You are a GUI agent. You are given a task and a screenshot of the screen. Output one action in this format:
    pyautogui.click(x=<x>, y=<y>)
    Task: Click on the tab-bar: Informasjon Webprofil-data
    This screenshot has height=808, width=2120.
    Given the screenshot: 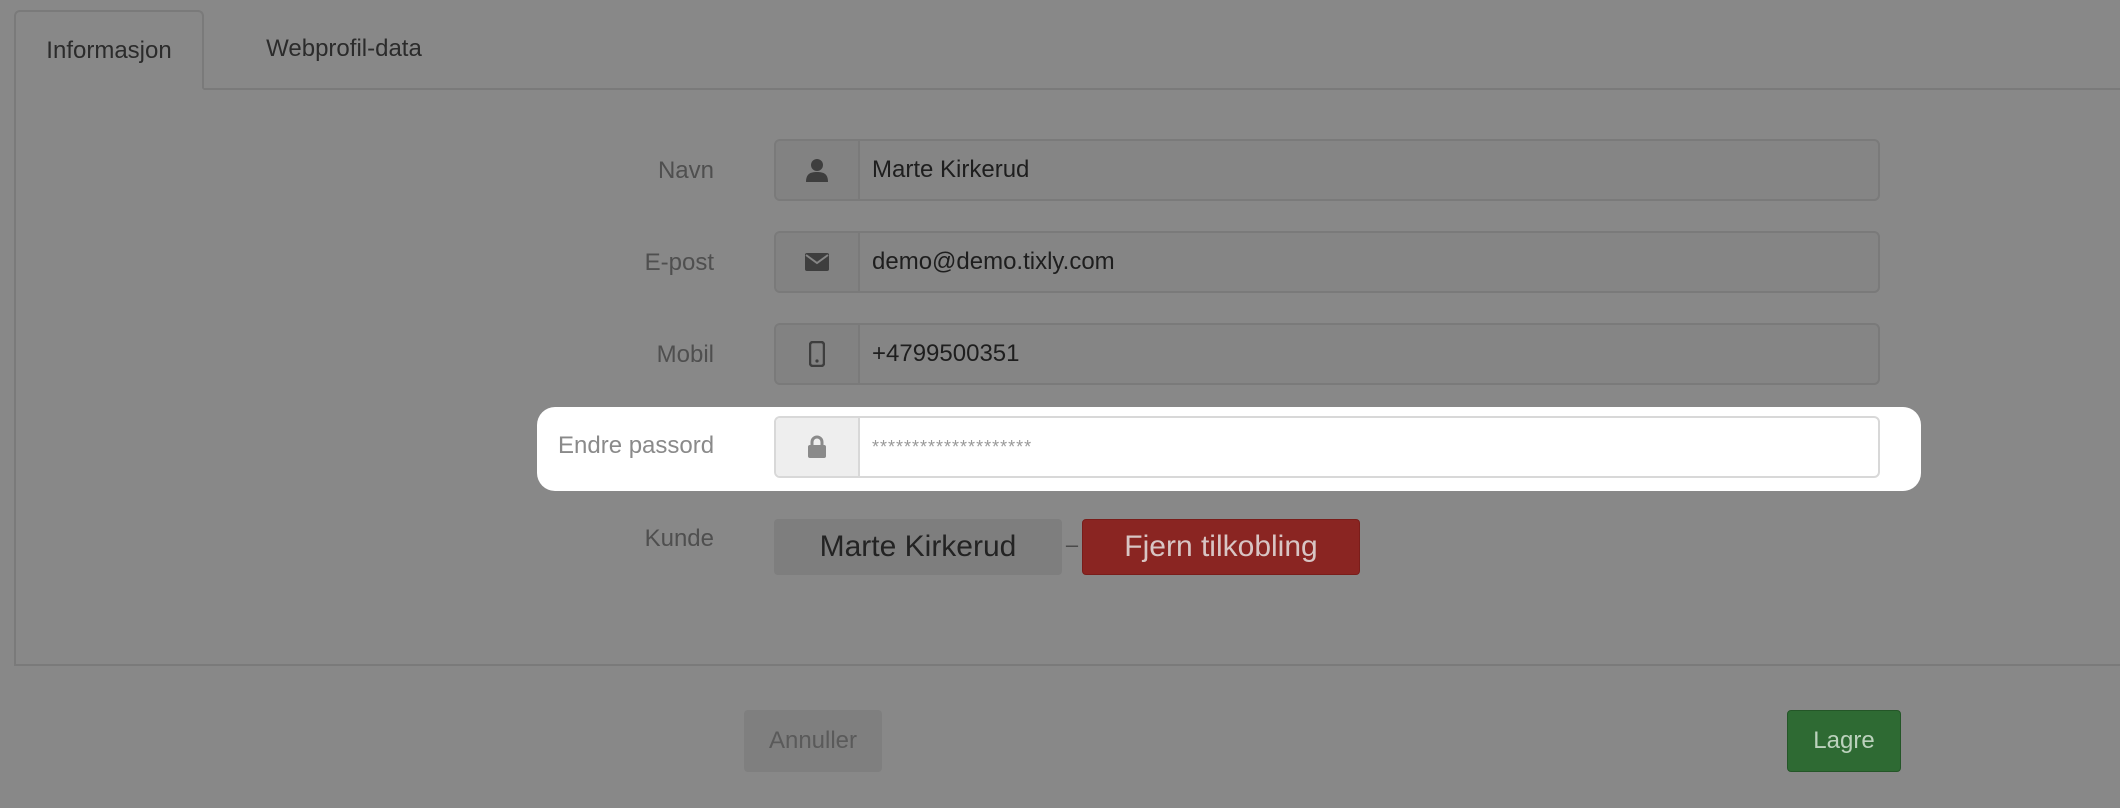 What is the action you would take?
    pyautogui.click(x=1067, y=45)
    